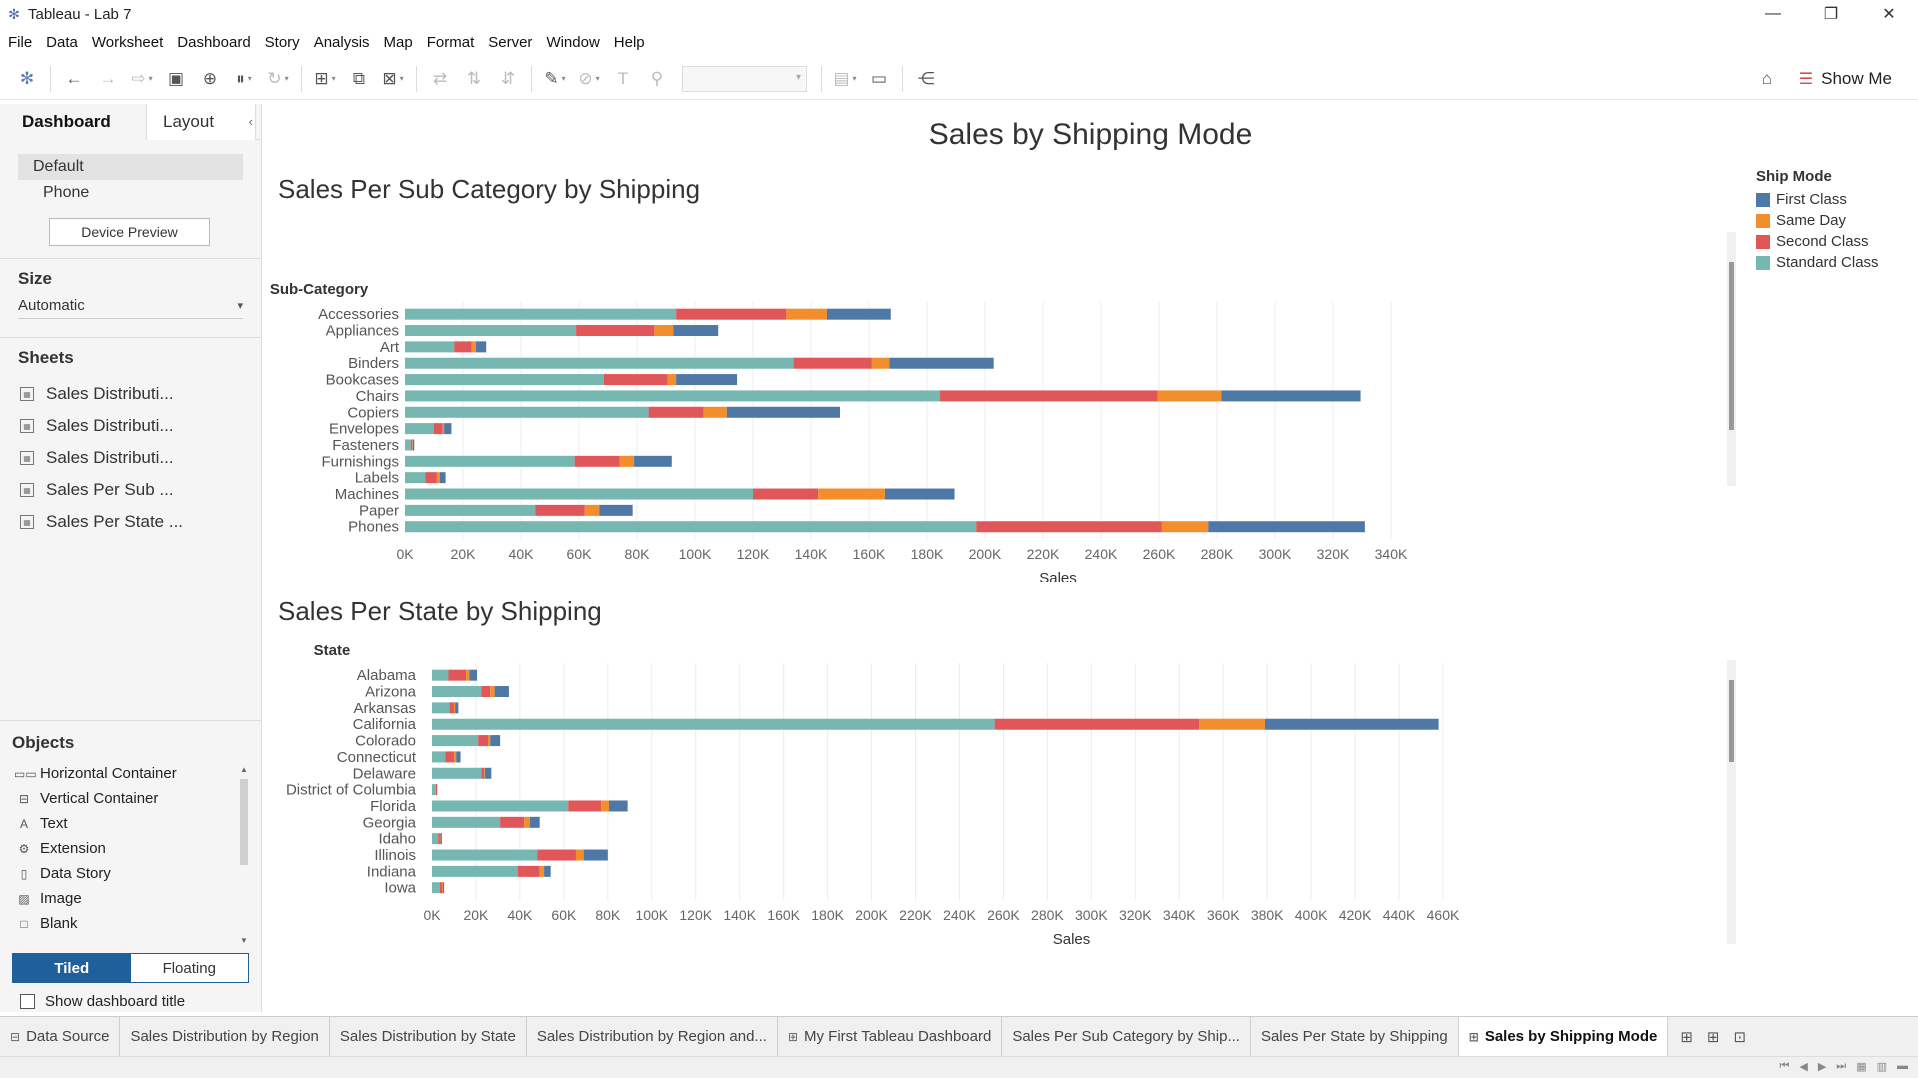 This screenshot has width=1918, height=1078. What do you see at coordinates (1784, 1066) in the screenshot?
I see `first-sheet-icon: ⏮` at bounding box center [1784, 1066].